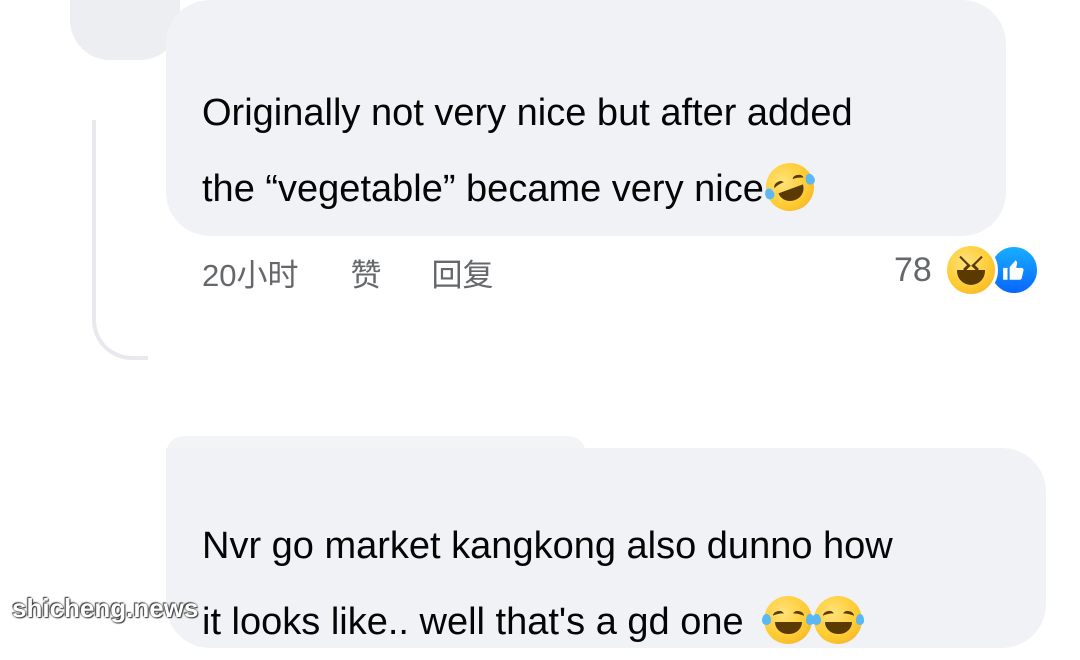  What do you see at coordinates (483, 189) in the screenshot?
I see `comment-line: the “vegetable” became very nice` at bounding box center [483, 189].